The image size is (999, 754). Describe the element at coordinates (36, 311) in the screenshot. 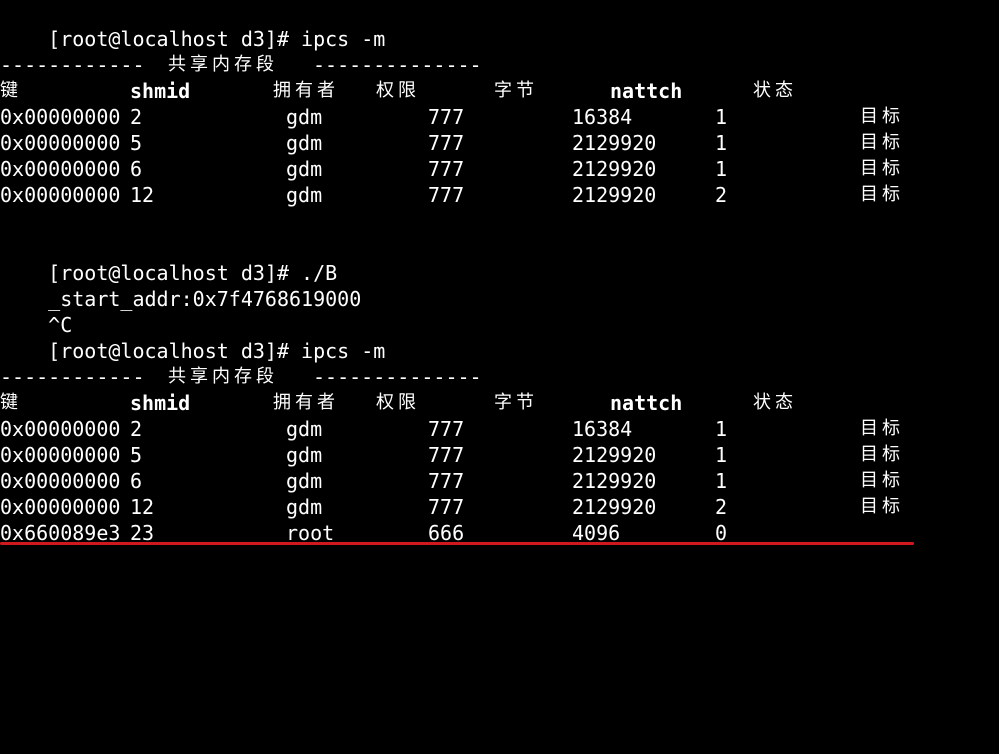

I see `interrupt-echo: ^C` at that location.